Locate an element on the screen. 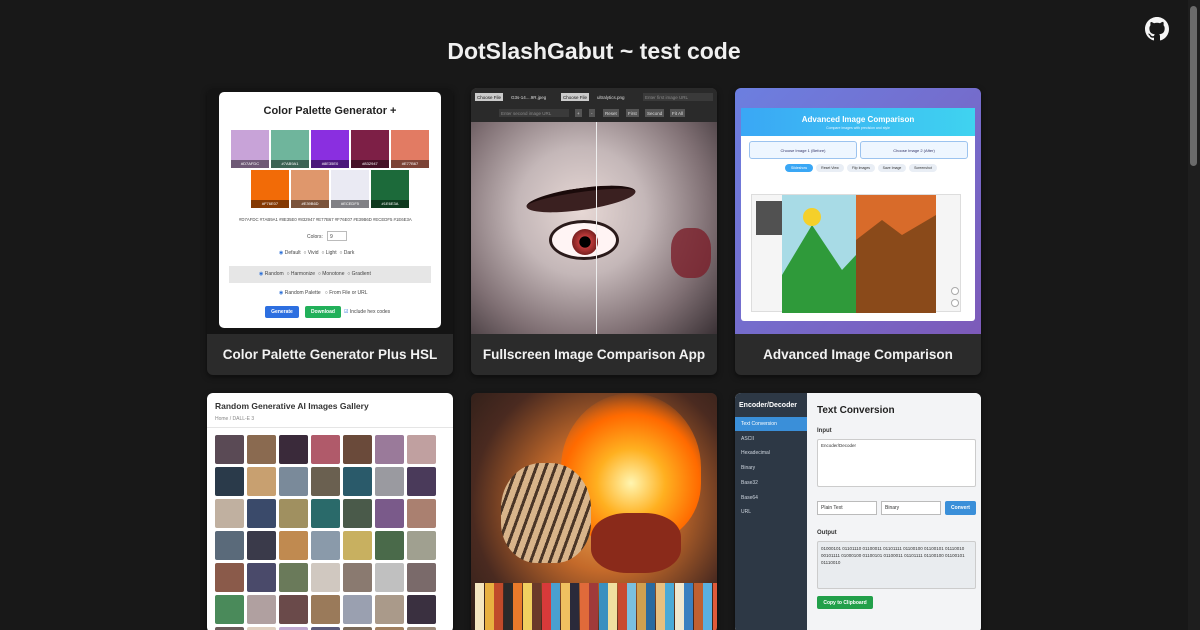 This screenshot has height=630, width=1200. copy-button: Copy to Clipboard is located at coordinates (845, 602).